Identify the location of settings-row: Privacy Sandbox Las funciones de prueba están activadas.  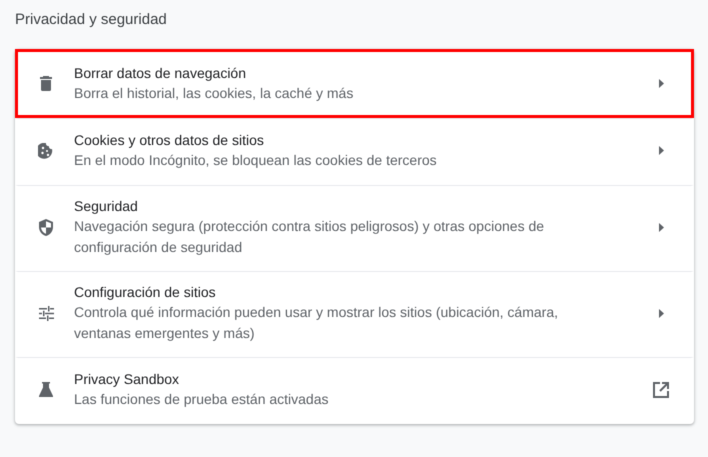
(354, 390).